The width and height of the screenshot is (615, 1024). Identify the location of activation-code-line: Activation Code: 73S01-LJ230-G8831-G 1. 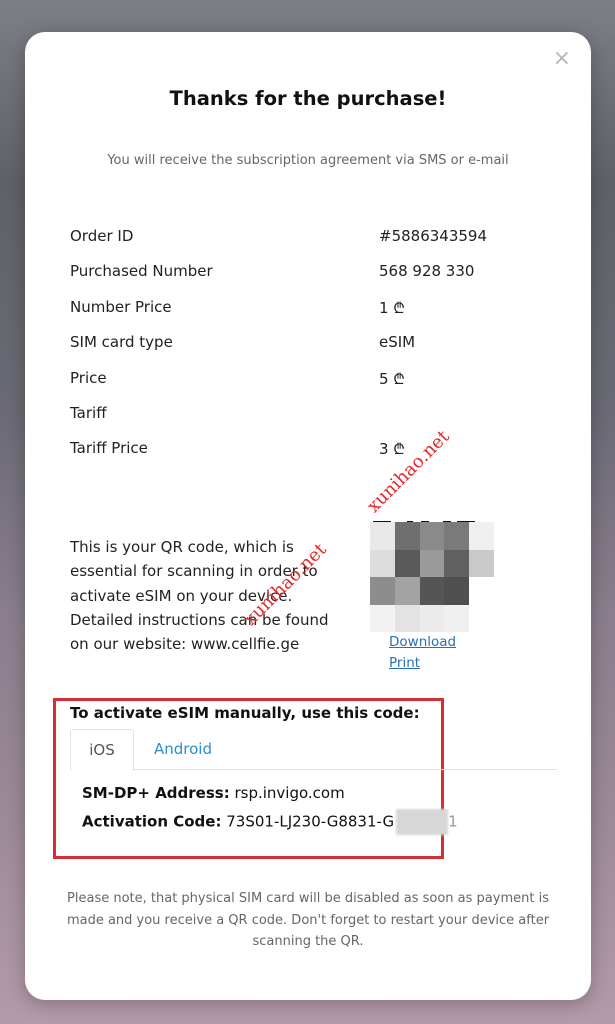
(270, 822).